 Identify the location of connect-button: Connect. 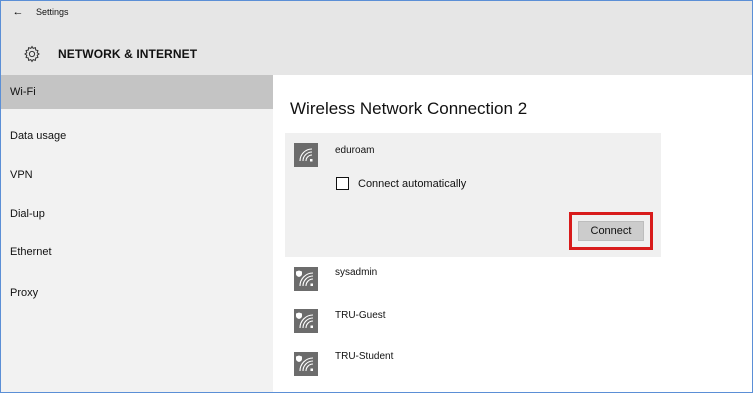
(611, 231).